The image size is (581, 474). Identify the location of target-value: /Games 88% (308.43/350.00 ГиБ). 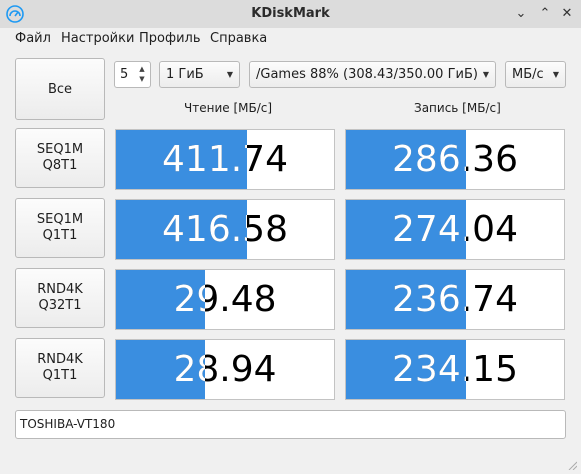
(367, 74).